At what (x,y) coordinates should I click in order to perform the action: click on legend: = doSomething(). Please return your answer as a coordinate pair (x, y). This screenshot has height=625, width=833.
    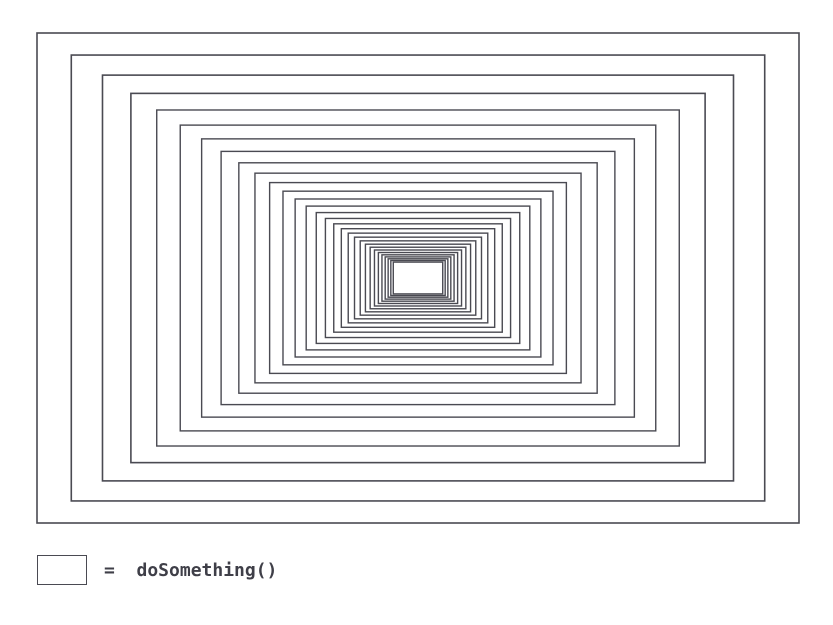
    Looking at the image, I should click on (157, 570).